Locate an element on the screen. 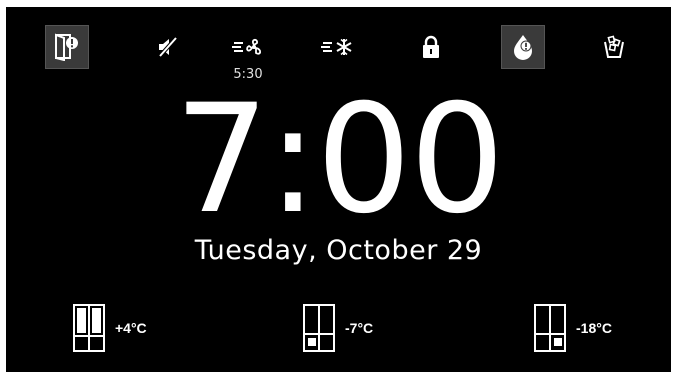 The height and width of the screenshot is (379, 677). door-alert-icon is located at coordinates (66, 47).